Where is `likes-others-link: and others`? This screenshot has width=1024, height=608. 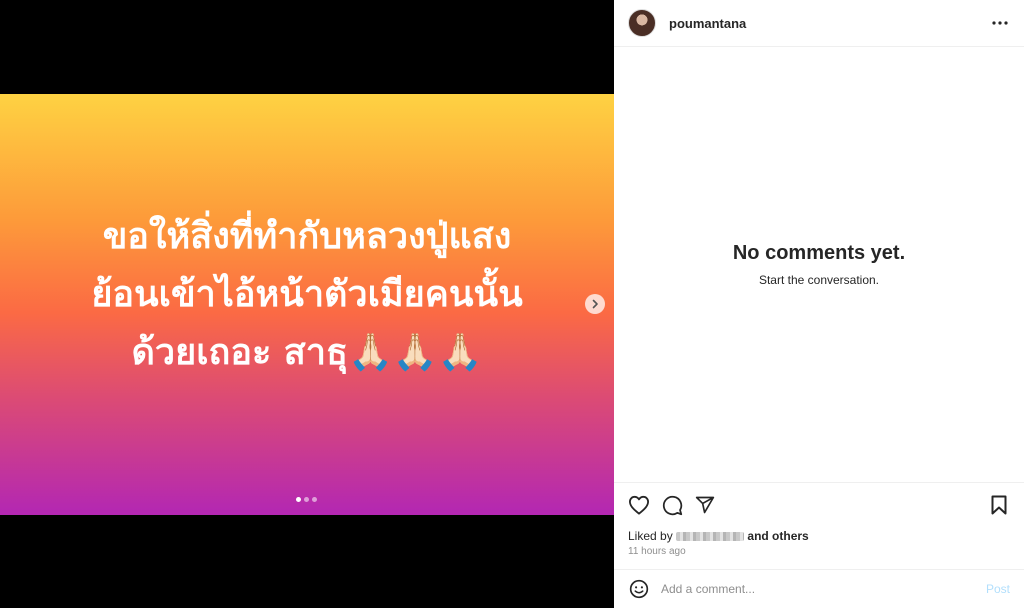
likes-others-link: and others is located at coordinates (777, 536).